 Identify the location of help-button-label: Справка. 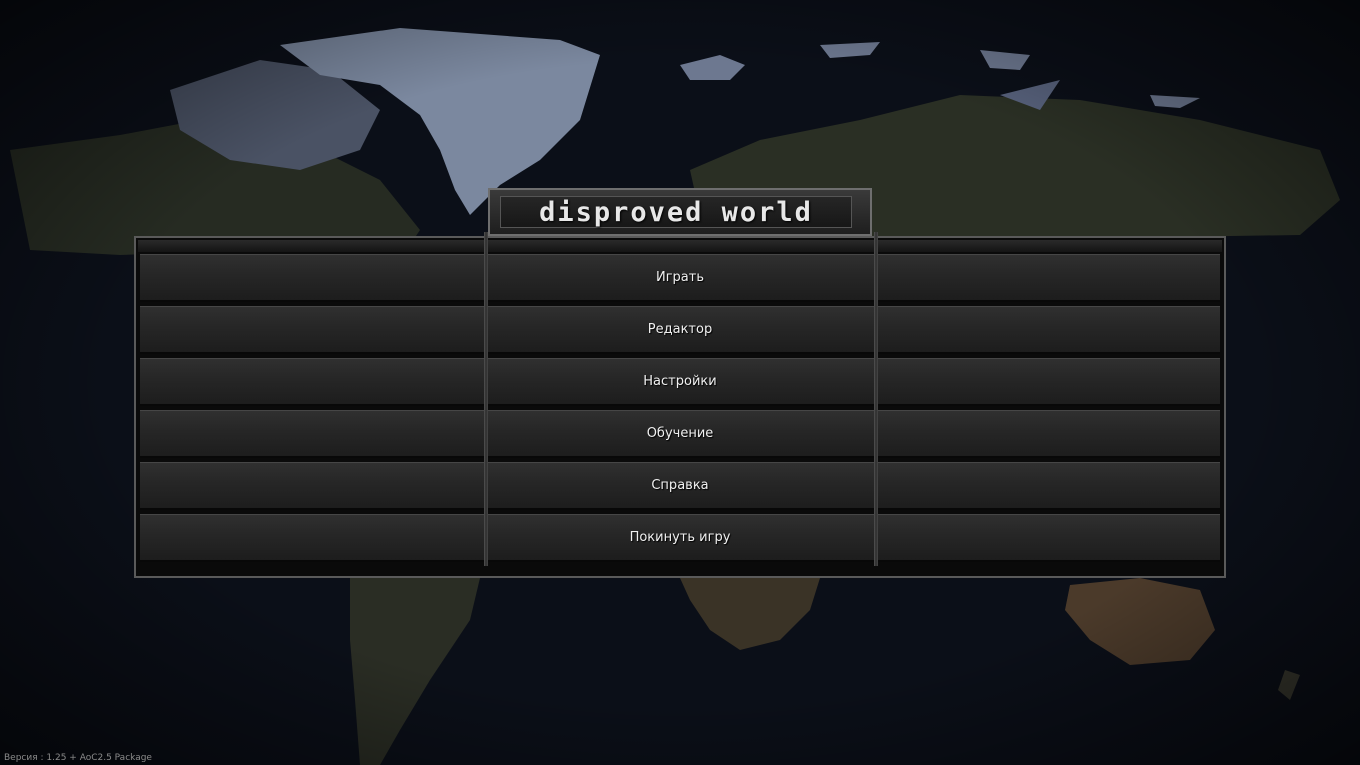
(680, 485).